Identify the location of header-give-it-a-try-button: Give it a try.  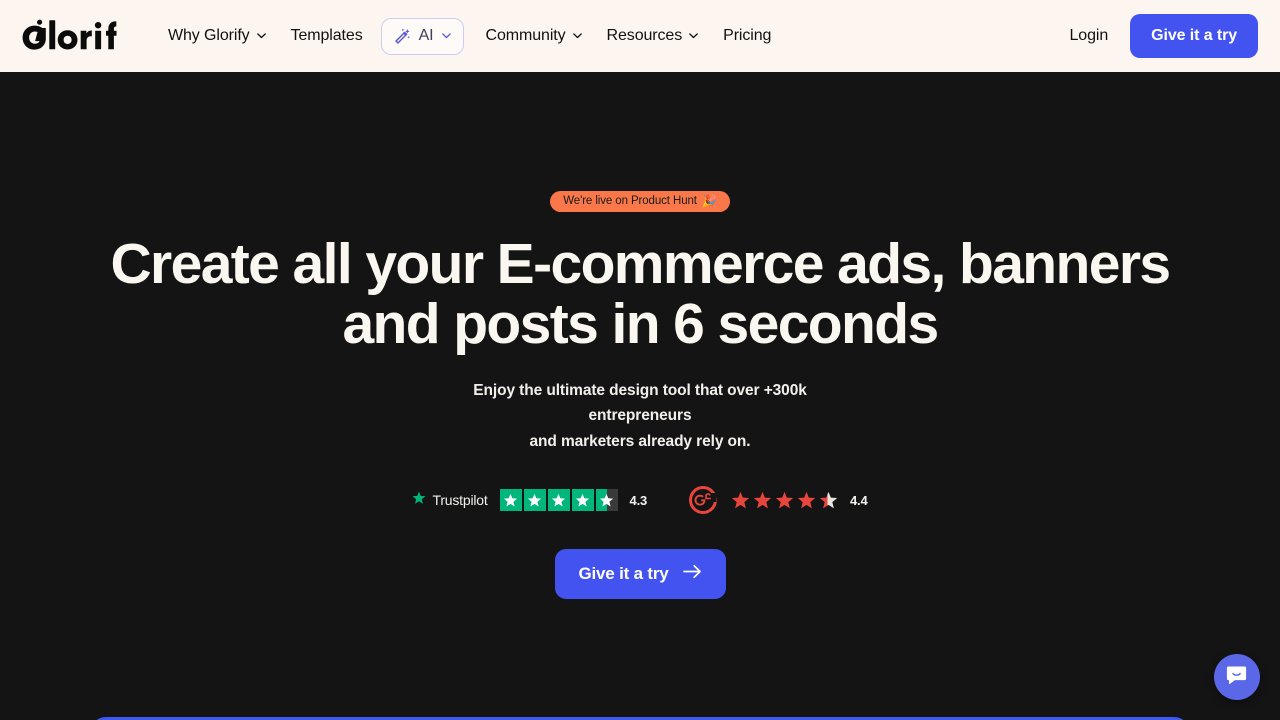
(1194, 36).